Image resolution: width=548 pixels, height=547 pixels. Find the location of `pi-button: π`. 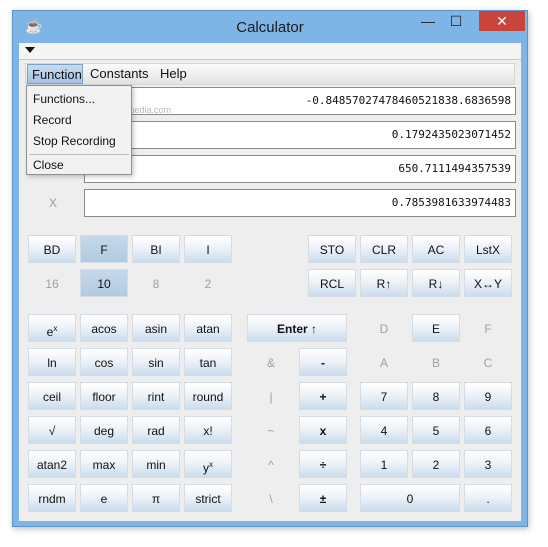

pi-button: π is located at coordinates (156, 498).